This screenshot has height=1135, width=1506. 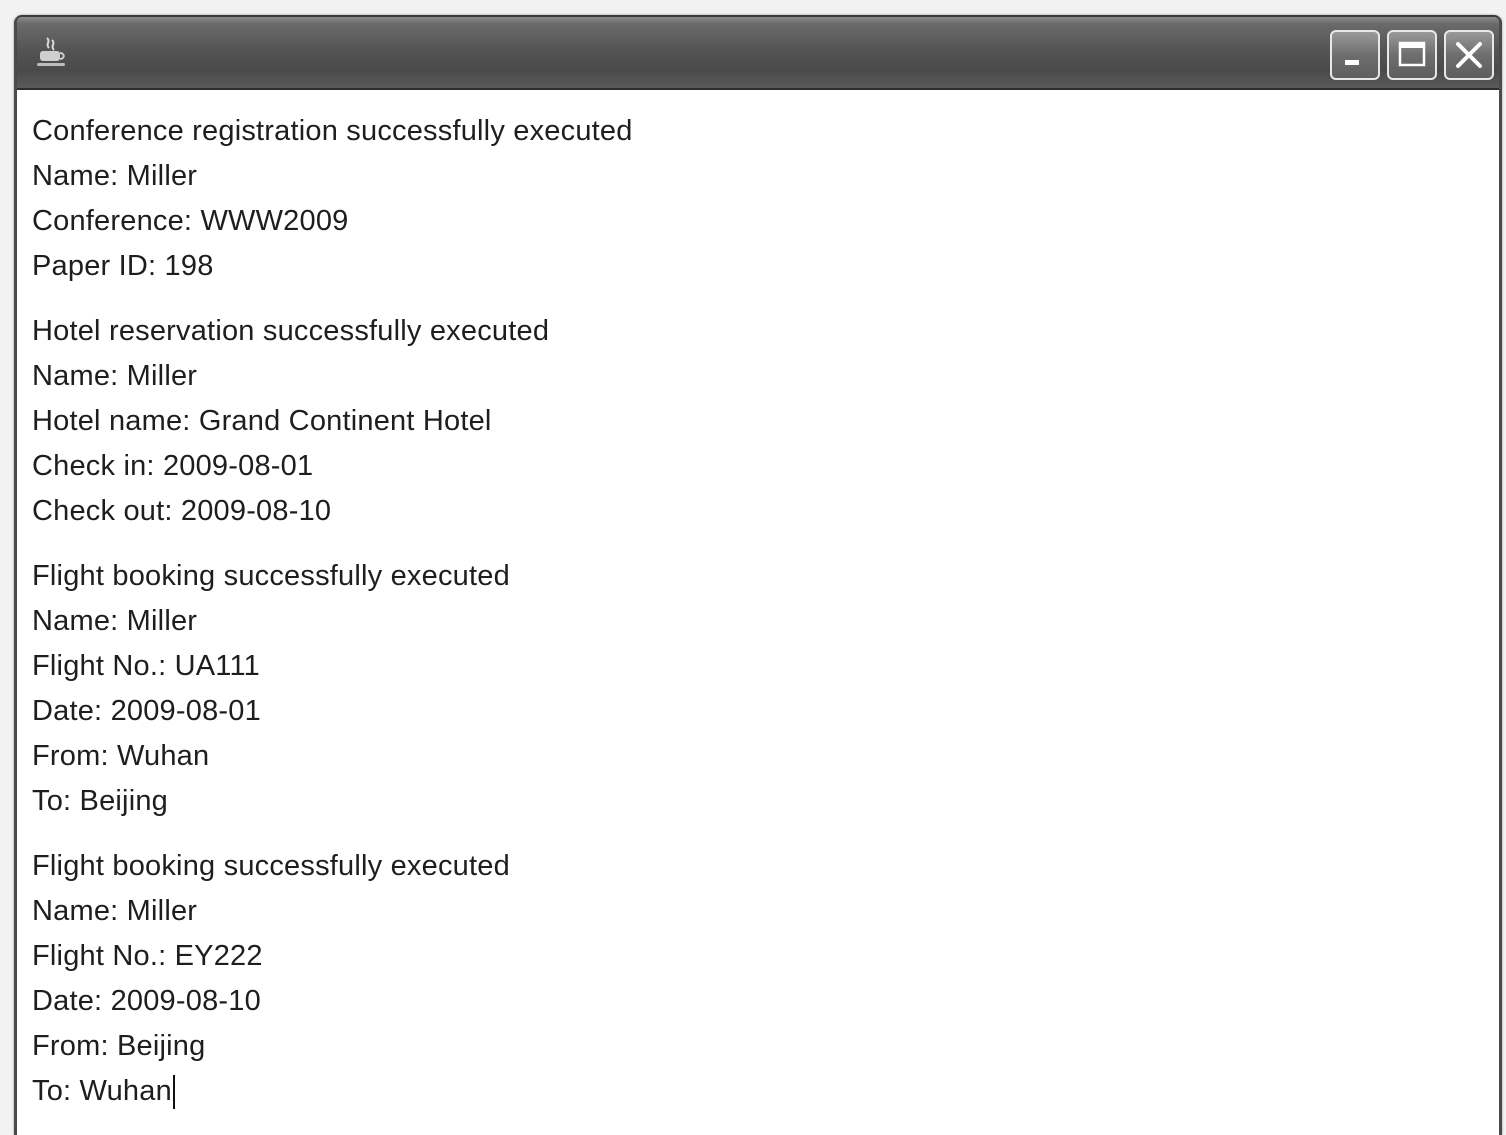 What do you see at coordinates (190, 221) in the screenshot?
I see `conference-line: Conference: WWW2009` at bounding box center [190, 221].